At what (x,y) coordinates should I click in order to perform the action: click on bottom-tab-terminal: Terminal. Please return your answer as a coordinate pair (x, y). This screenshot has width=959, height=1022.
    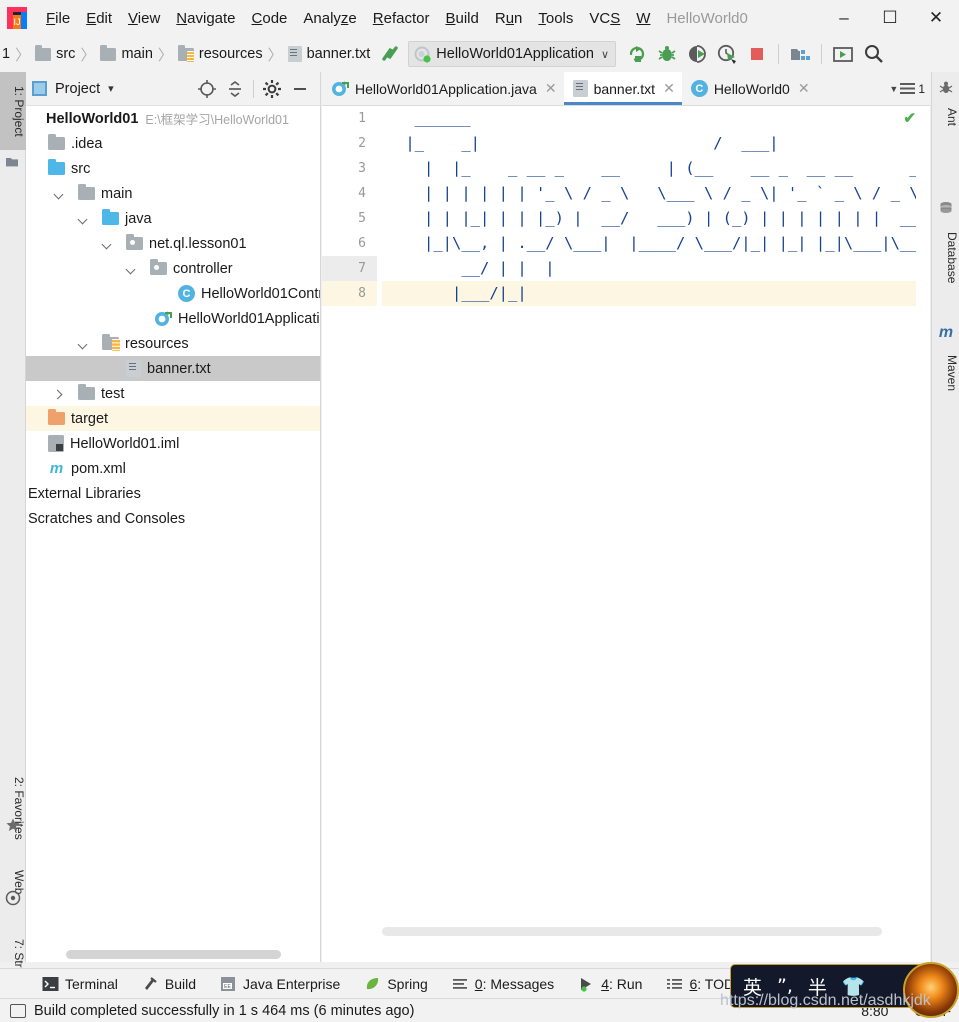
    Looking at the image, I should click on (80, 984).